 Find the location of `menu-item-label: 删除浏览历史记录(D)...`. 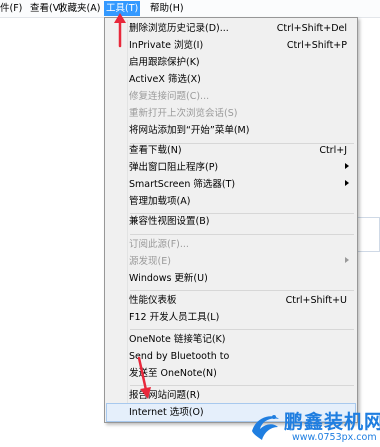

menu-item-label: 删除浏览历史记录(D)... is located at coordinates (179, 28).